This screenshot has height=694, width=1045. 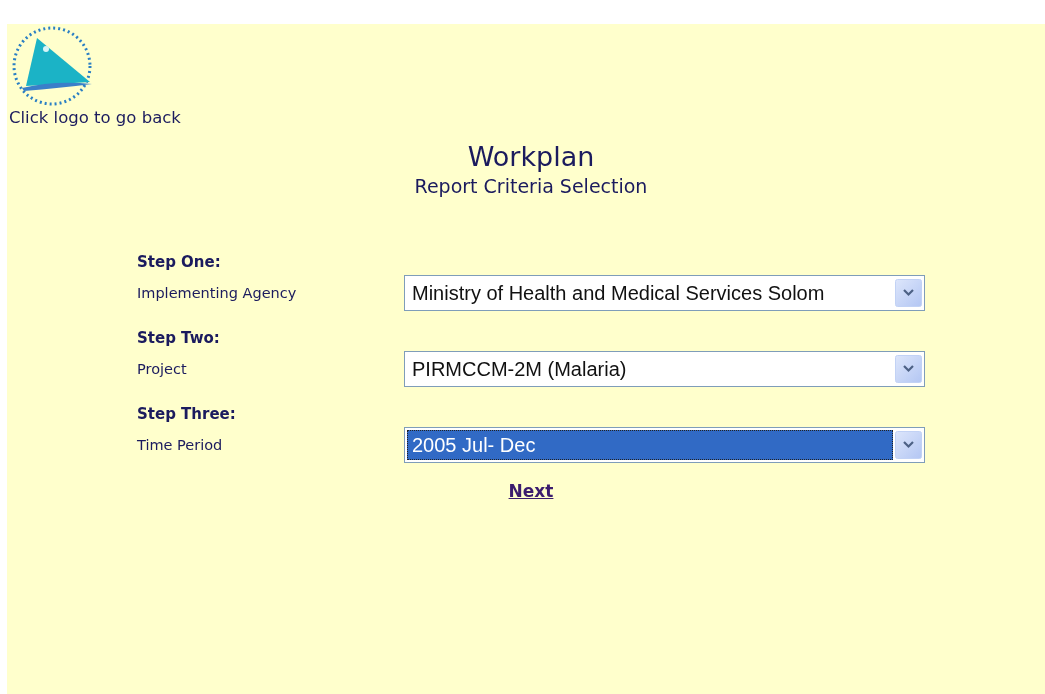 I want to click on next-link: Next, so click(x=531, y=491).